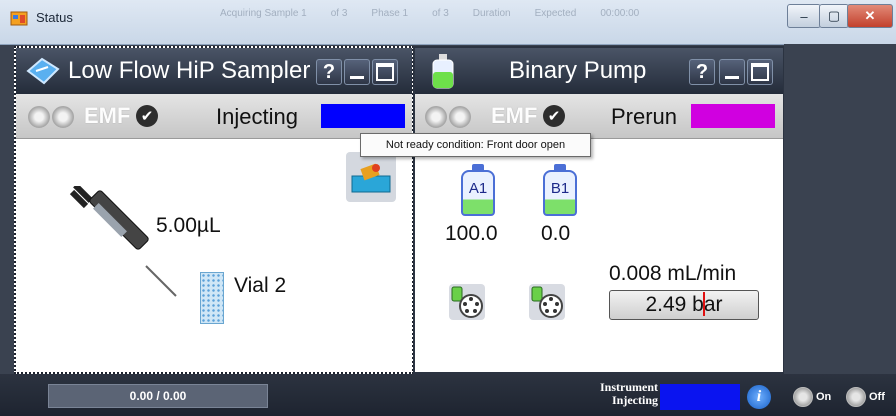 The width and height of the screenshot is (896, 416). Describe the element at coordinates (877, 397) in the screenshot. I see `power-off-label: Off` at that location.